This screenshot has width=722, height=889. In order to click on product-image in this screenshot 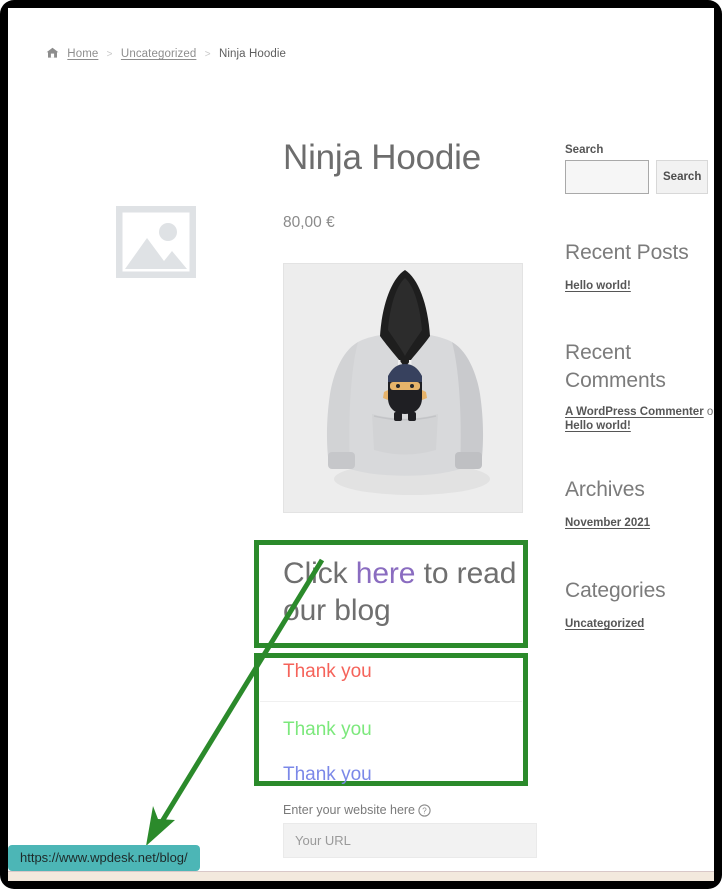, I will do `click(403, 388)`.